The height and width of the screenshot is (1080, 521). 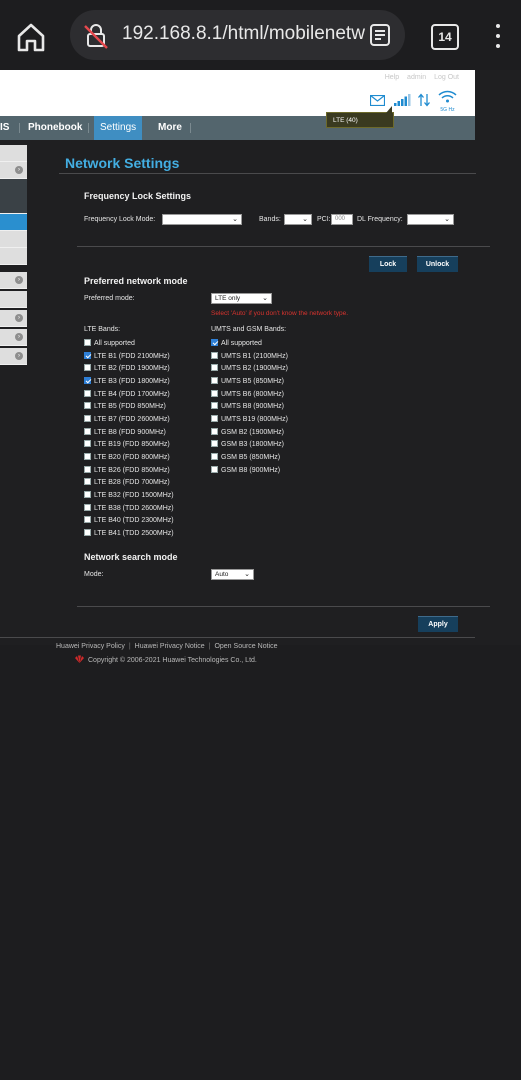 What do you see at coordinates (247, 406) in the screenshot?
I see `umts-gsm-band-checkbox-row: UMTS B8 (900MHz)` at bounding box center [247, 406].